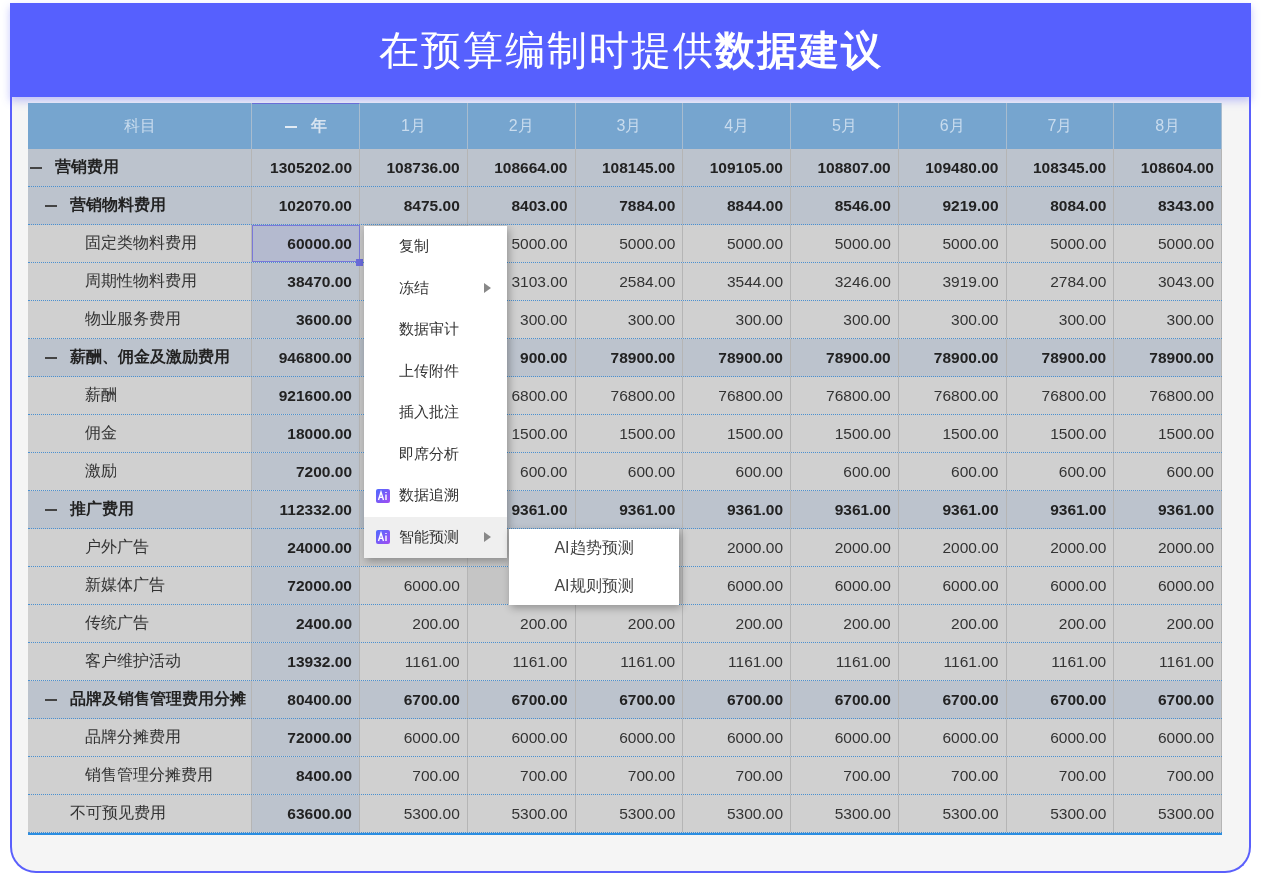 Image resolution: width=1261 pixels, height=890 pixels. Describe the element at coordinates (125, 585) in the screenshot. I see `row-label: 新媒体广告` at that location.